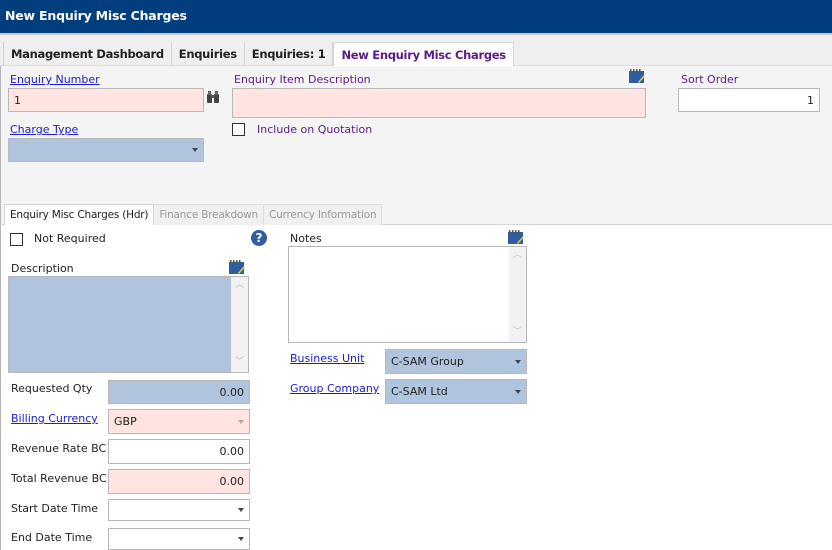 Image resolution: width=832 pixels, height=550 pixels. Describe the element at coordinates (88, 54) in the screenshot. I see `tab-management-dashboard: Management Dashboard` at that location.